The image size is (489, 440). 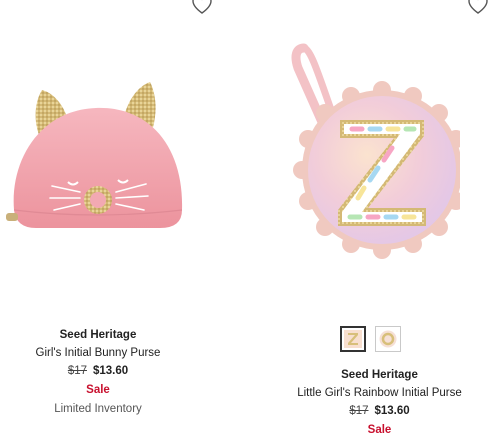 I want to click on swatch-z-thumbnail-icon, so click(x=353, y=339).